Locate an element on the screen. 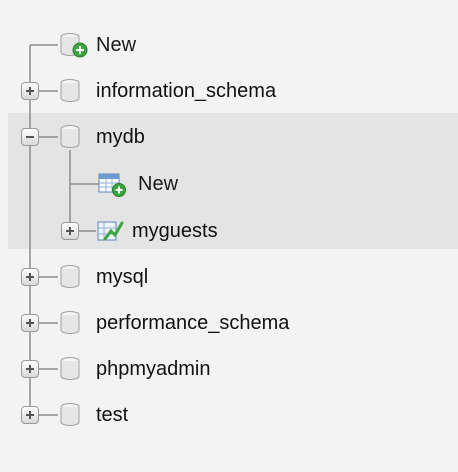  tree-item-database-selected: mydb is located at coordinates (101, 137).